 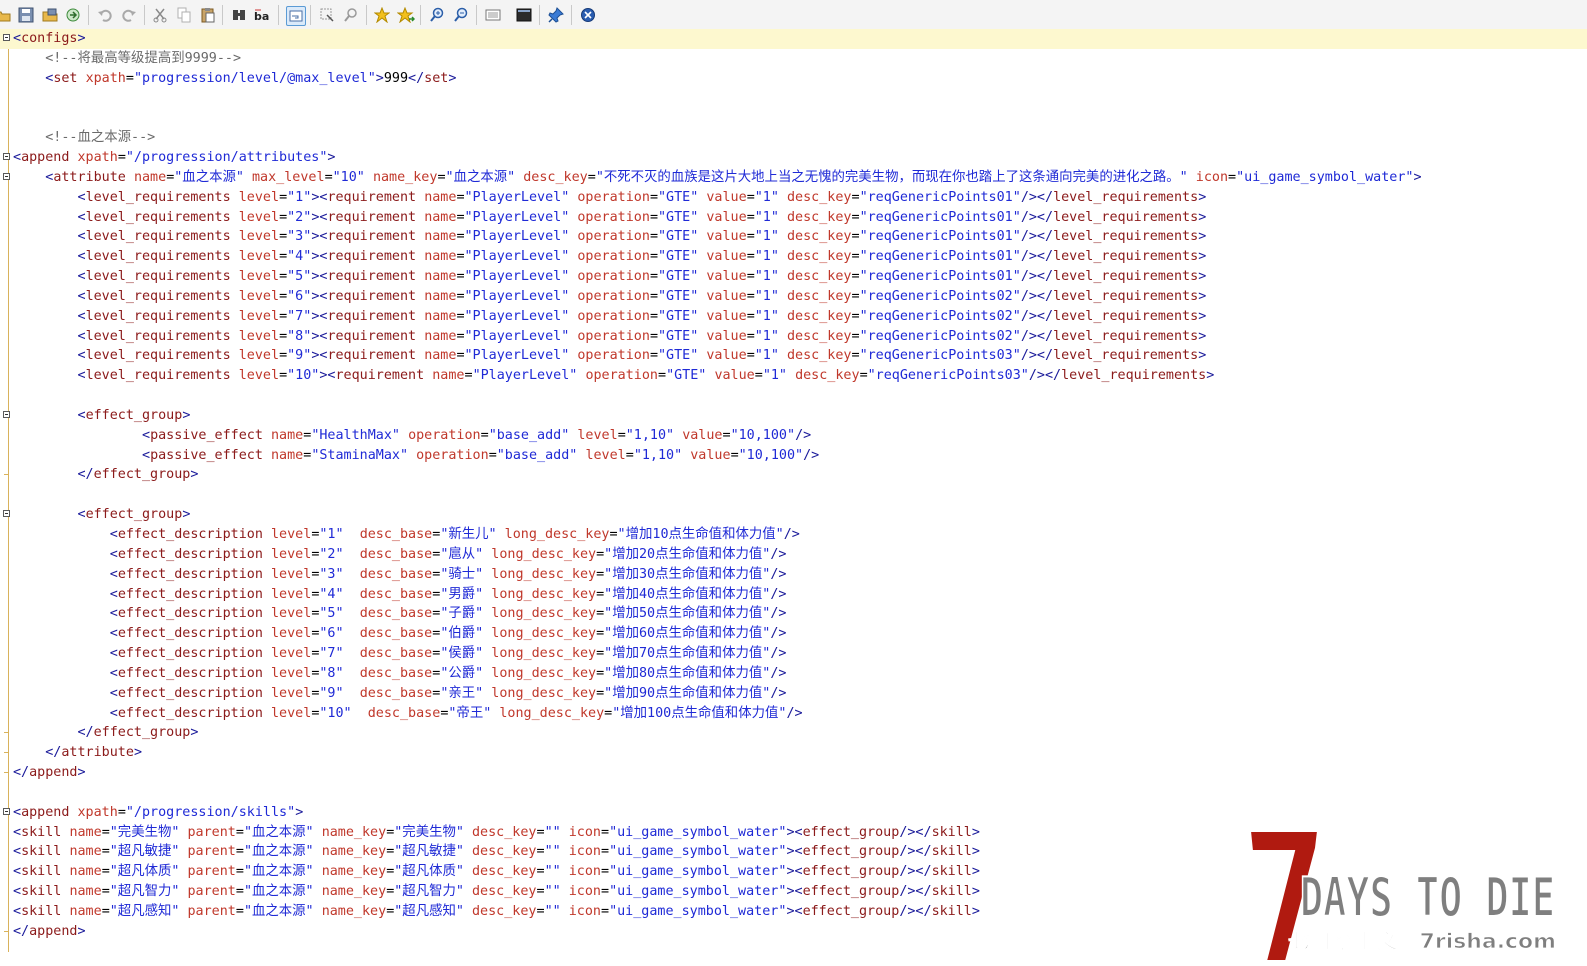 I want to click on redo-icon, so click(x=129, y=15).